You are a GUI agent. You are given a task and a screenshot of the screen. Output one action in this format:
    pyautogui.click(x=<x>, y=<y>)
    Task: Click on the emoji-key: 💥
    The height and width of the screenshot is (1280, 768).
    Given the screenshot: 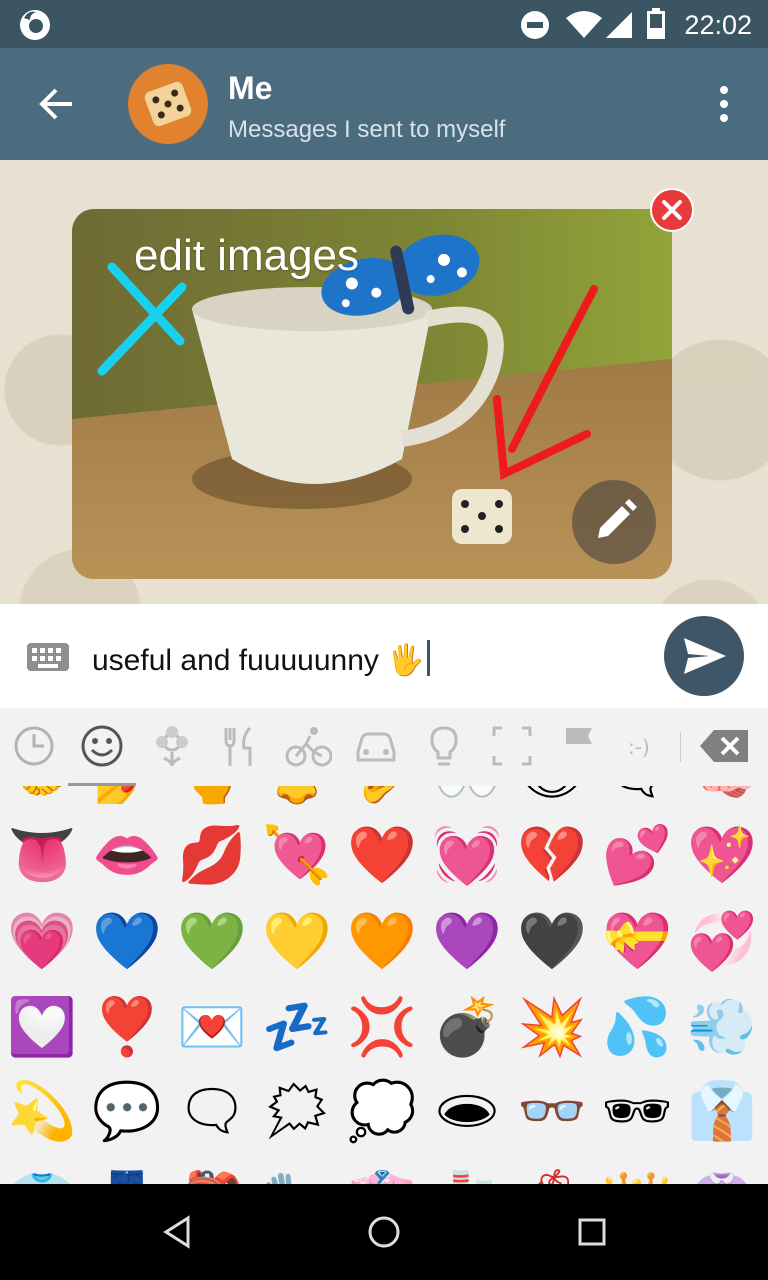 What is the action you would take?
    pyautogui.click(x=552, y=1027)
    